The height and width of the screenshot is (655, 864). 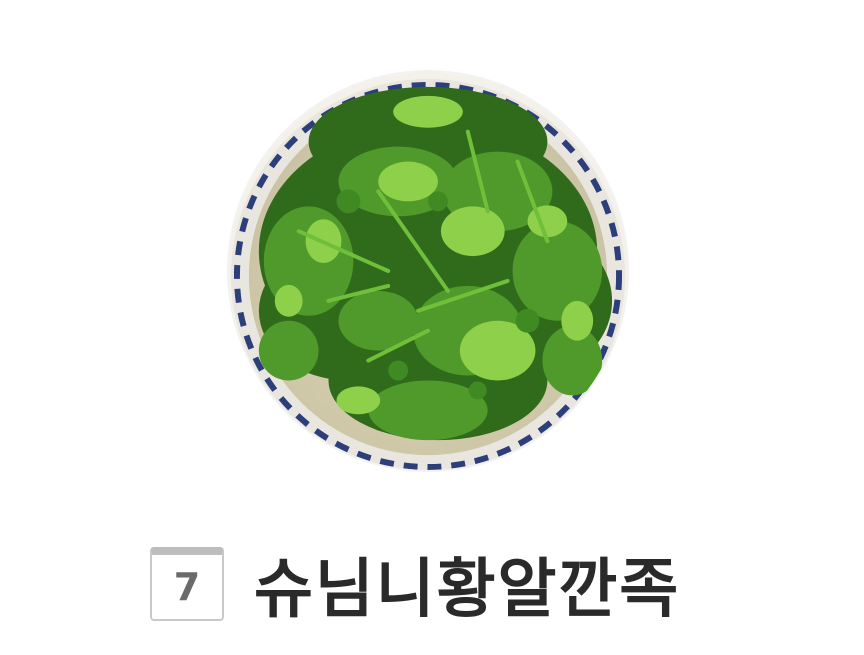 What do you see at coordinates (187, 584) in the screenshot?
I see `rank-badge: 7` at bounding box center [187, 584].